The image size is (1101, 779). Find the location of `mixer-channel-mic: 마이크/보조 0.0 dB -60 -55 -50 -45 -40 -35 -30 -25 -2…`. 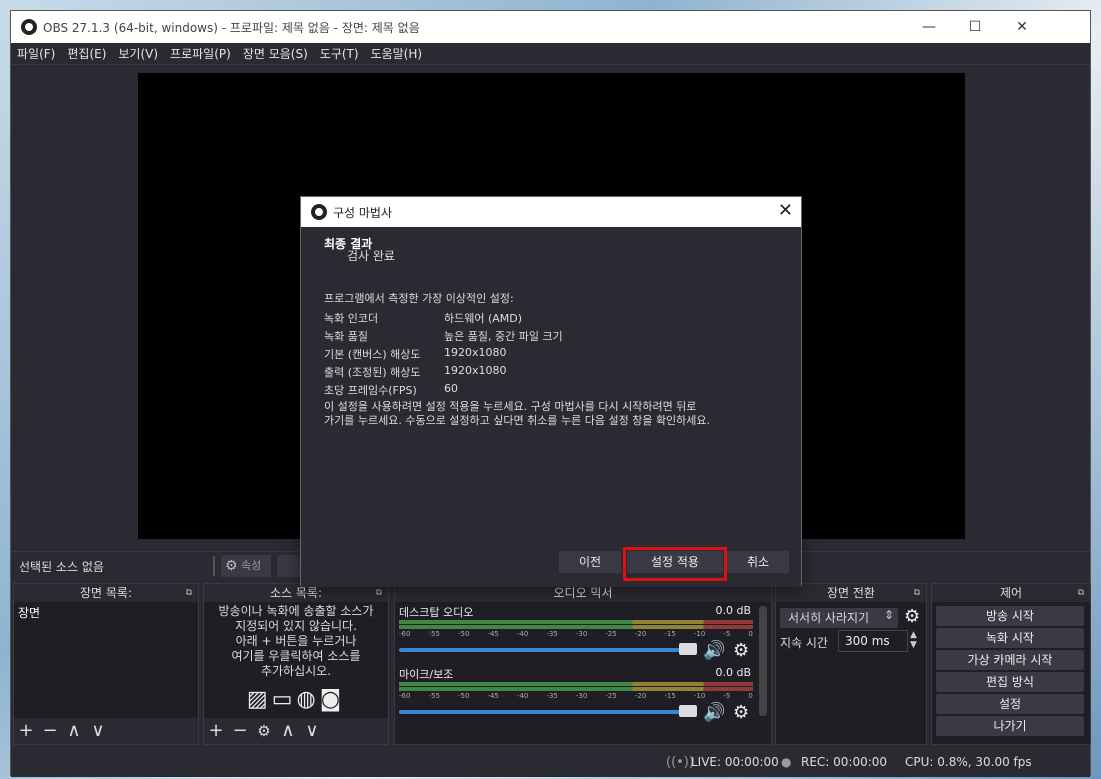

mixer-channel-mic: 마이크/보조 0.0 dB -60 -55 -50 -45 -40 -35 -30 -25 -2… is located at coordinates (577, 696).